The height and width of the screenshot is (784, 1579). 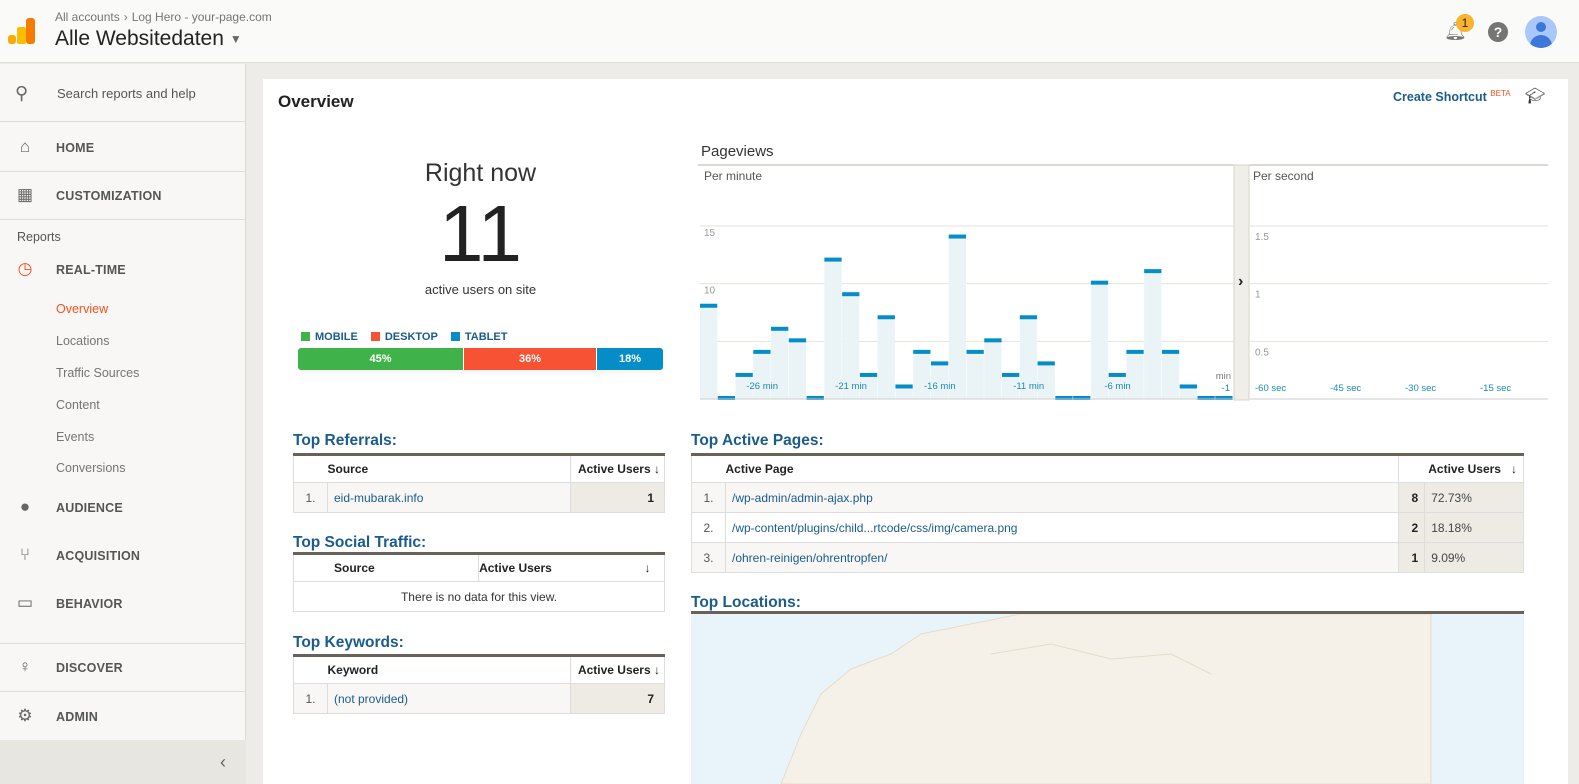 I want to click on x-tick-label: -11 min, so click(x=1028, y=386).